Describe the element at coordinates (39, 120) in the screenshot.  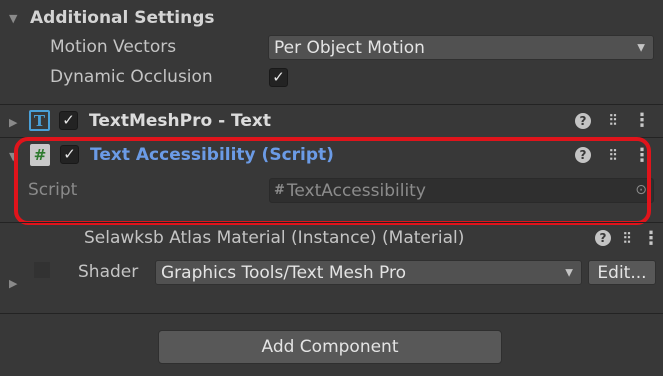
I see `textmeshpro-icon: T` at that location.